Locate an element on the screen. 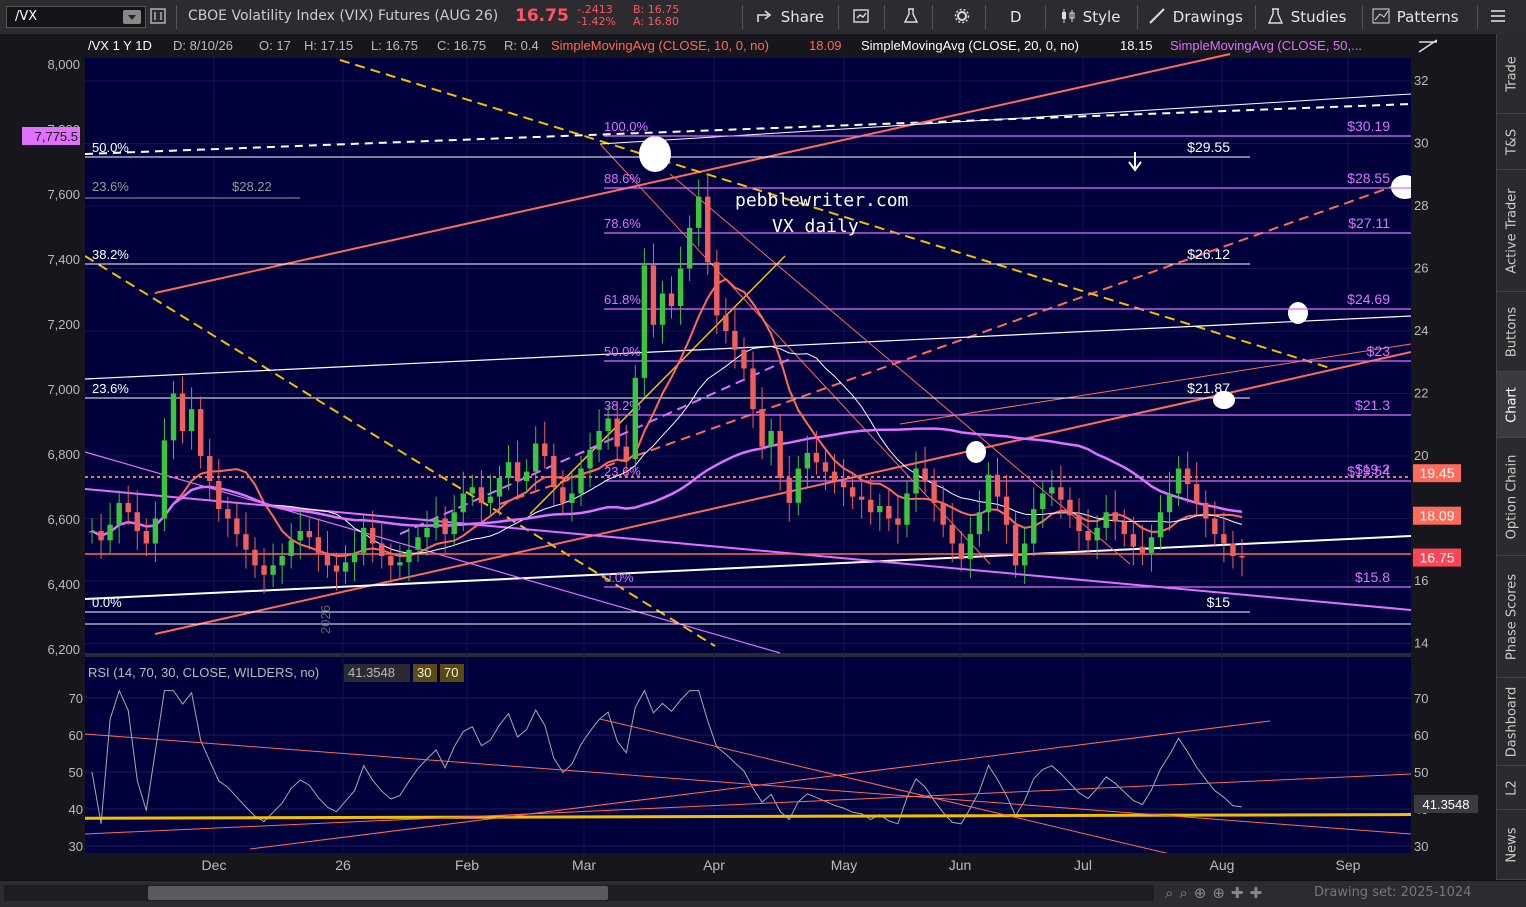  left-tick: 7,200 is located at coordinates (63, 324).